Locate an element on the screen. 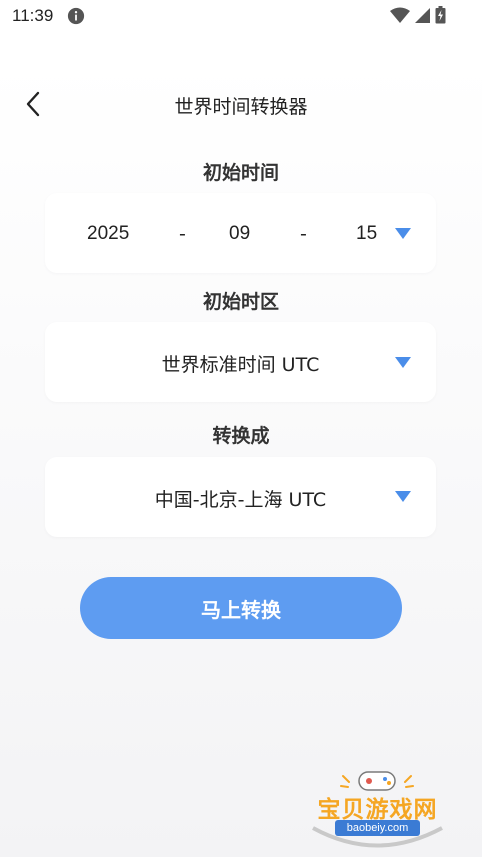  status-icons is located at coordinates (418, 15).